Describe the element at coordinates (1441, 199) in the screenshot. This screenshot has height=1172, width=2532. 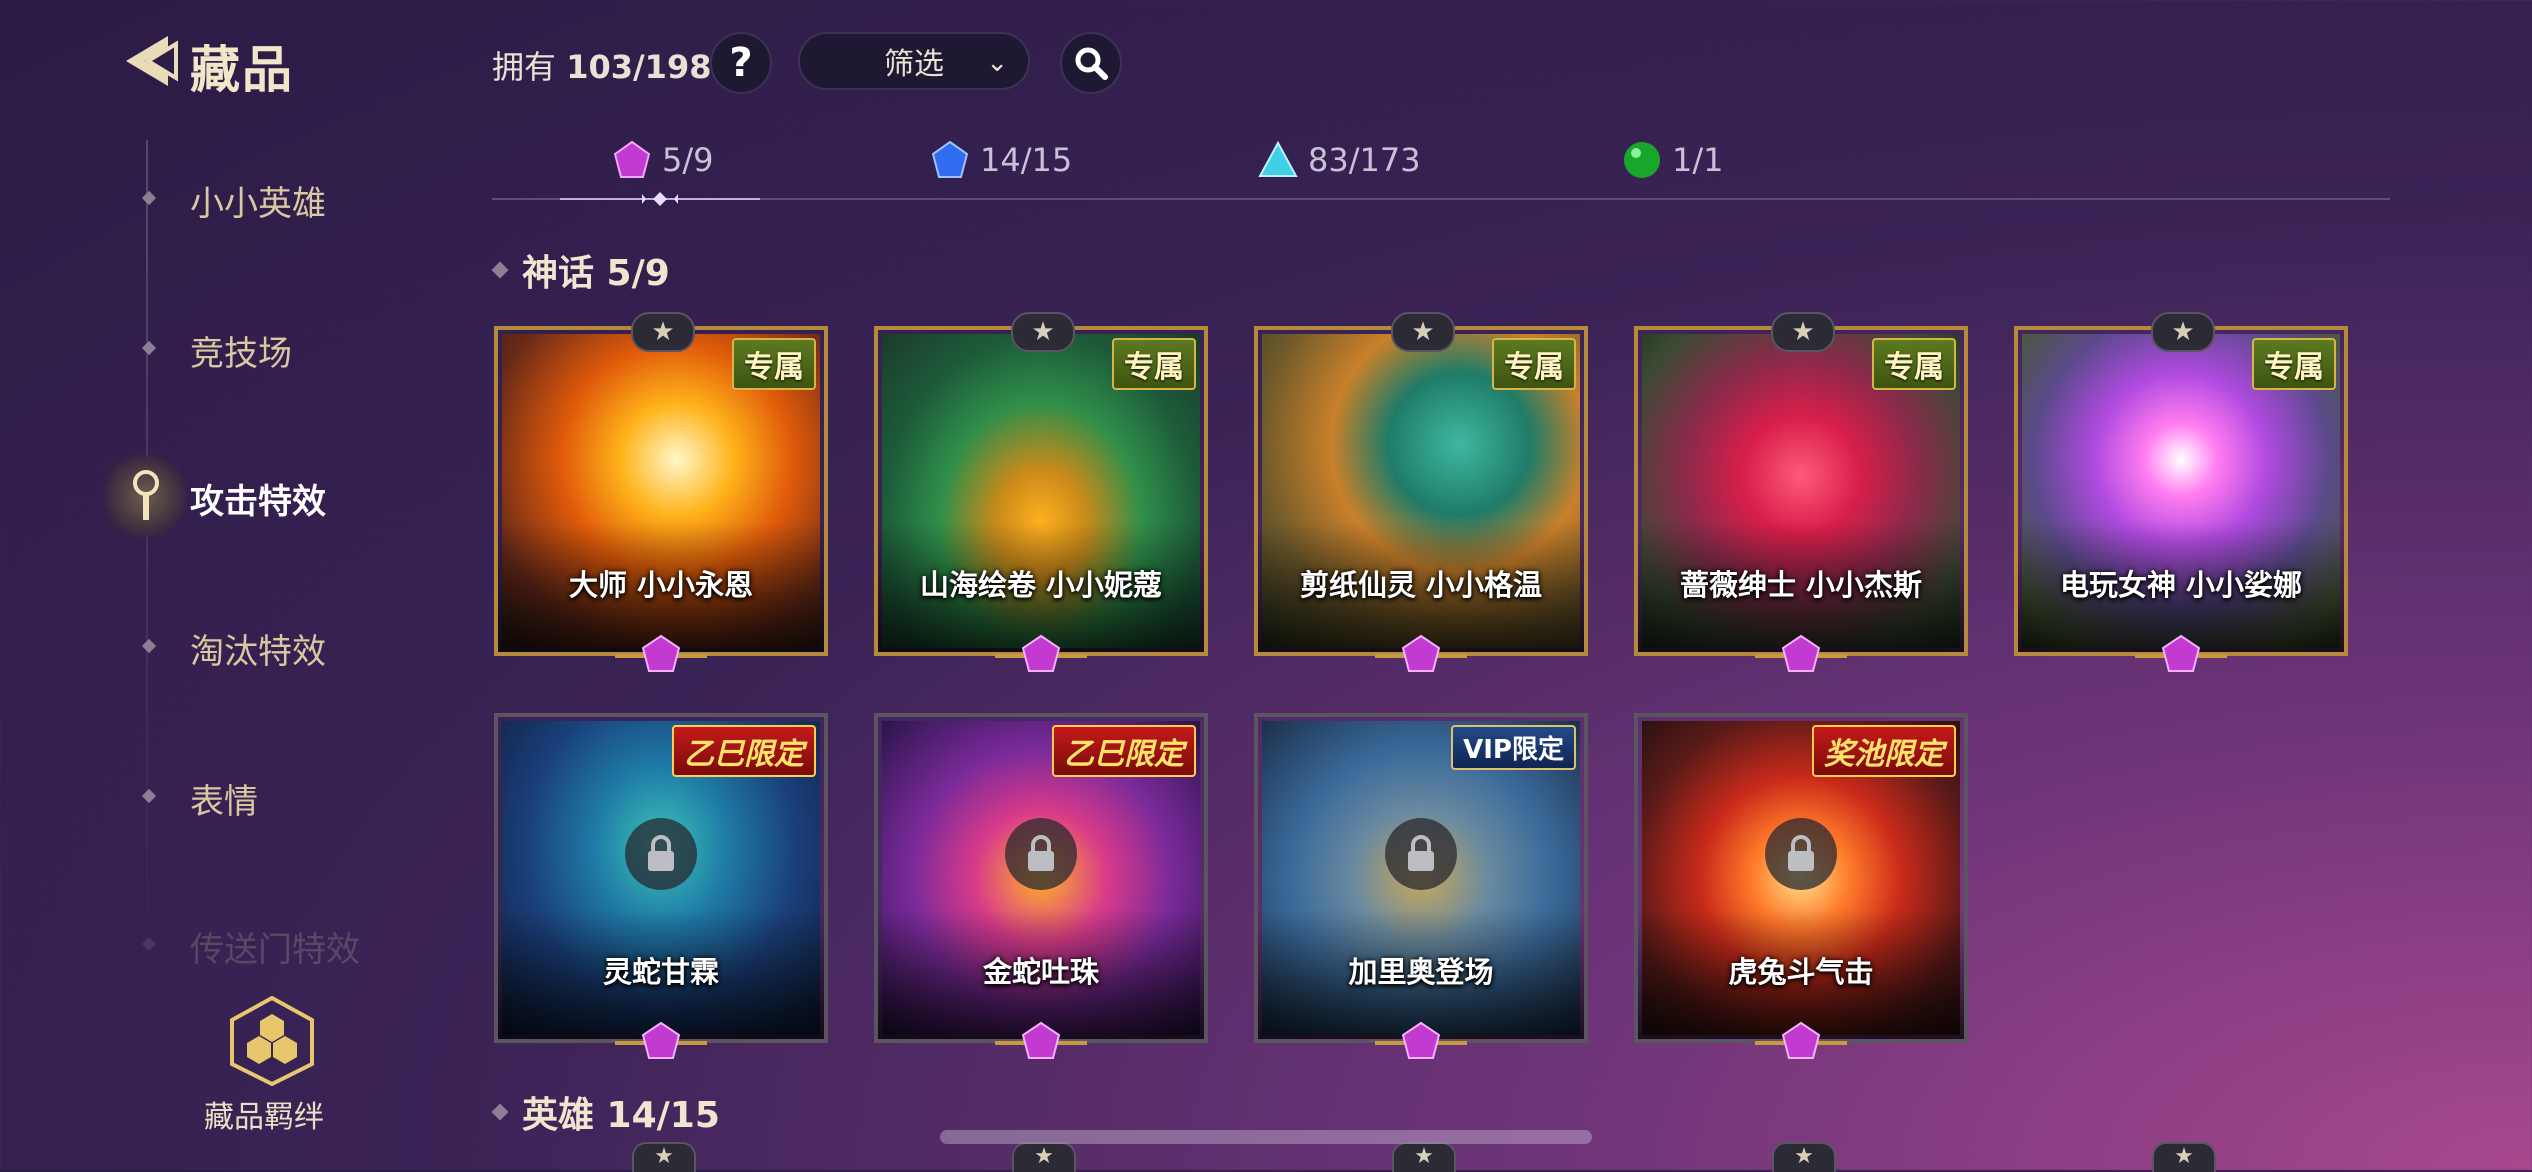
I see `tabs-divider` at that location.